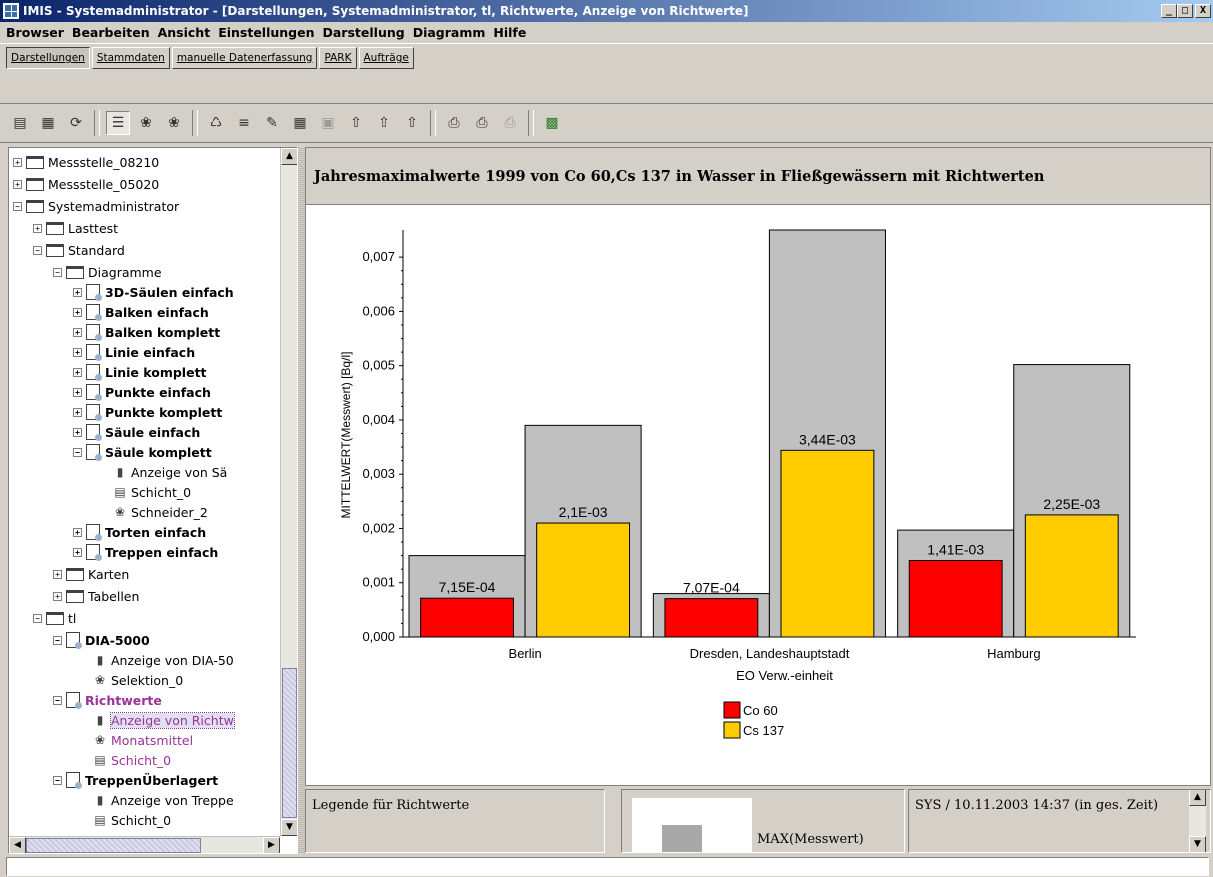 The height and width of the screenshot is (877, 1213). Describe the element at coordinates (1185, 11) in the screenshot. I see `maximize-button: □` at that location.